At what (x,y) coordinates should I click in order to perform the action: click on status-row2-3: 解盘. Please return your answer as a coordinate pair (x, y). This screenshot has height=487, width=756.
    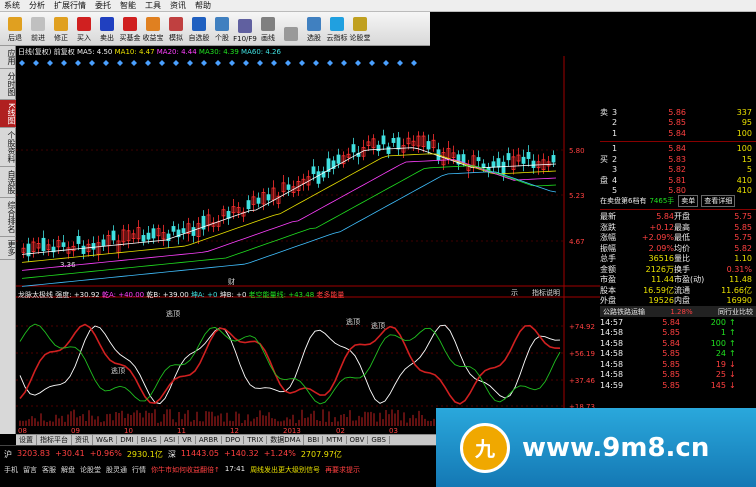
    Looking at the image, I should click on (68, 470).